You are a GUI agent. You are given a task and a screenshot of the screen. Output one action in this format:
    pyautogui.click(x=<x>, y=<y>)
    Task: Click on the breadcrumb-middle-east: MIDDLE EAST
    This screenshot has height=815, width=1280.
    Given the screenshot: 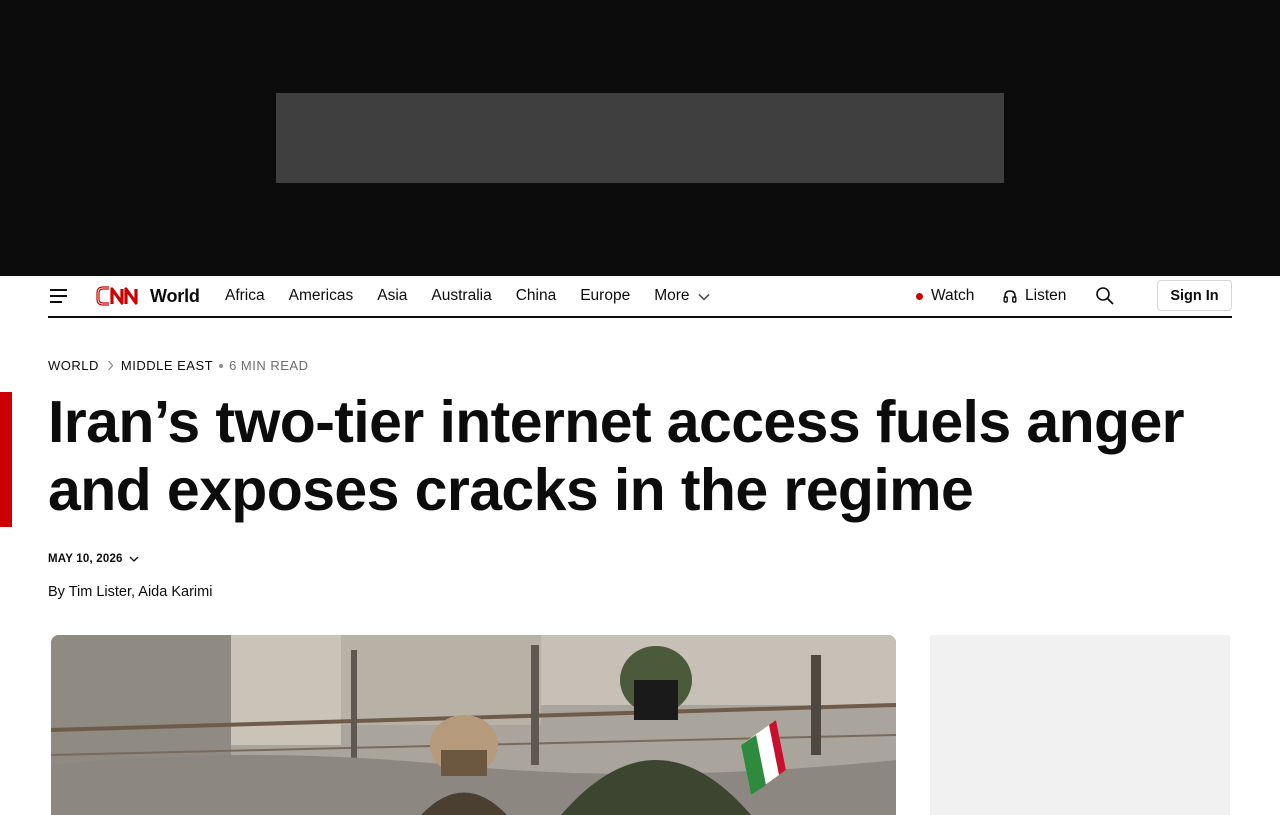 What is the action you would take?
    pyautogui.click(x=167, y=365)
    